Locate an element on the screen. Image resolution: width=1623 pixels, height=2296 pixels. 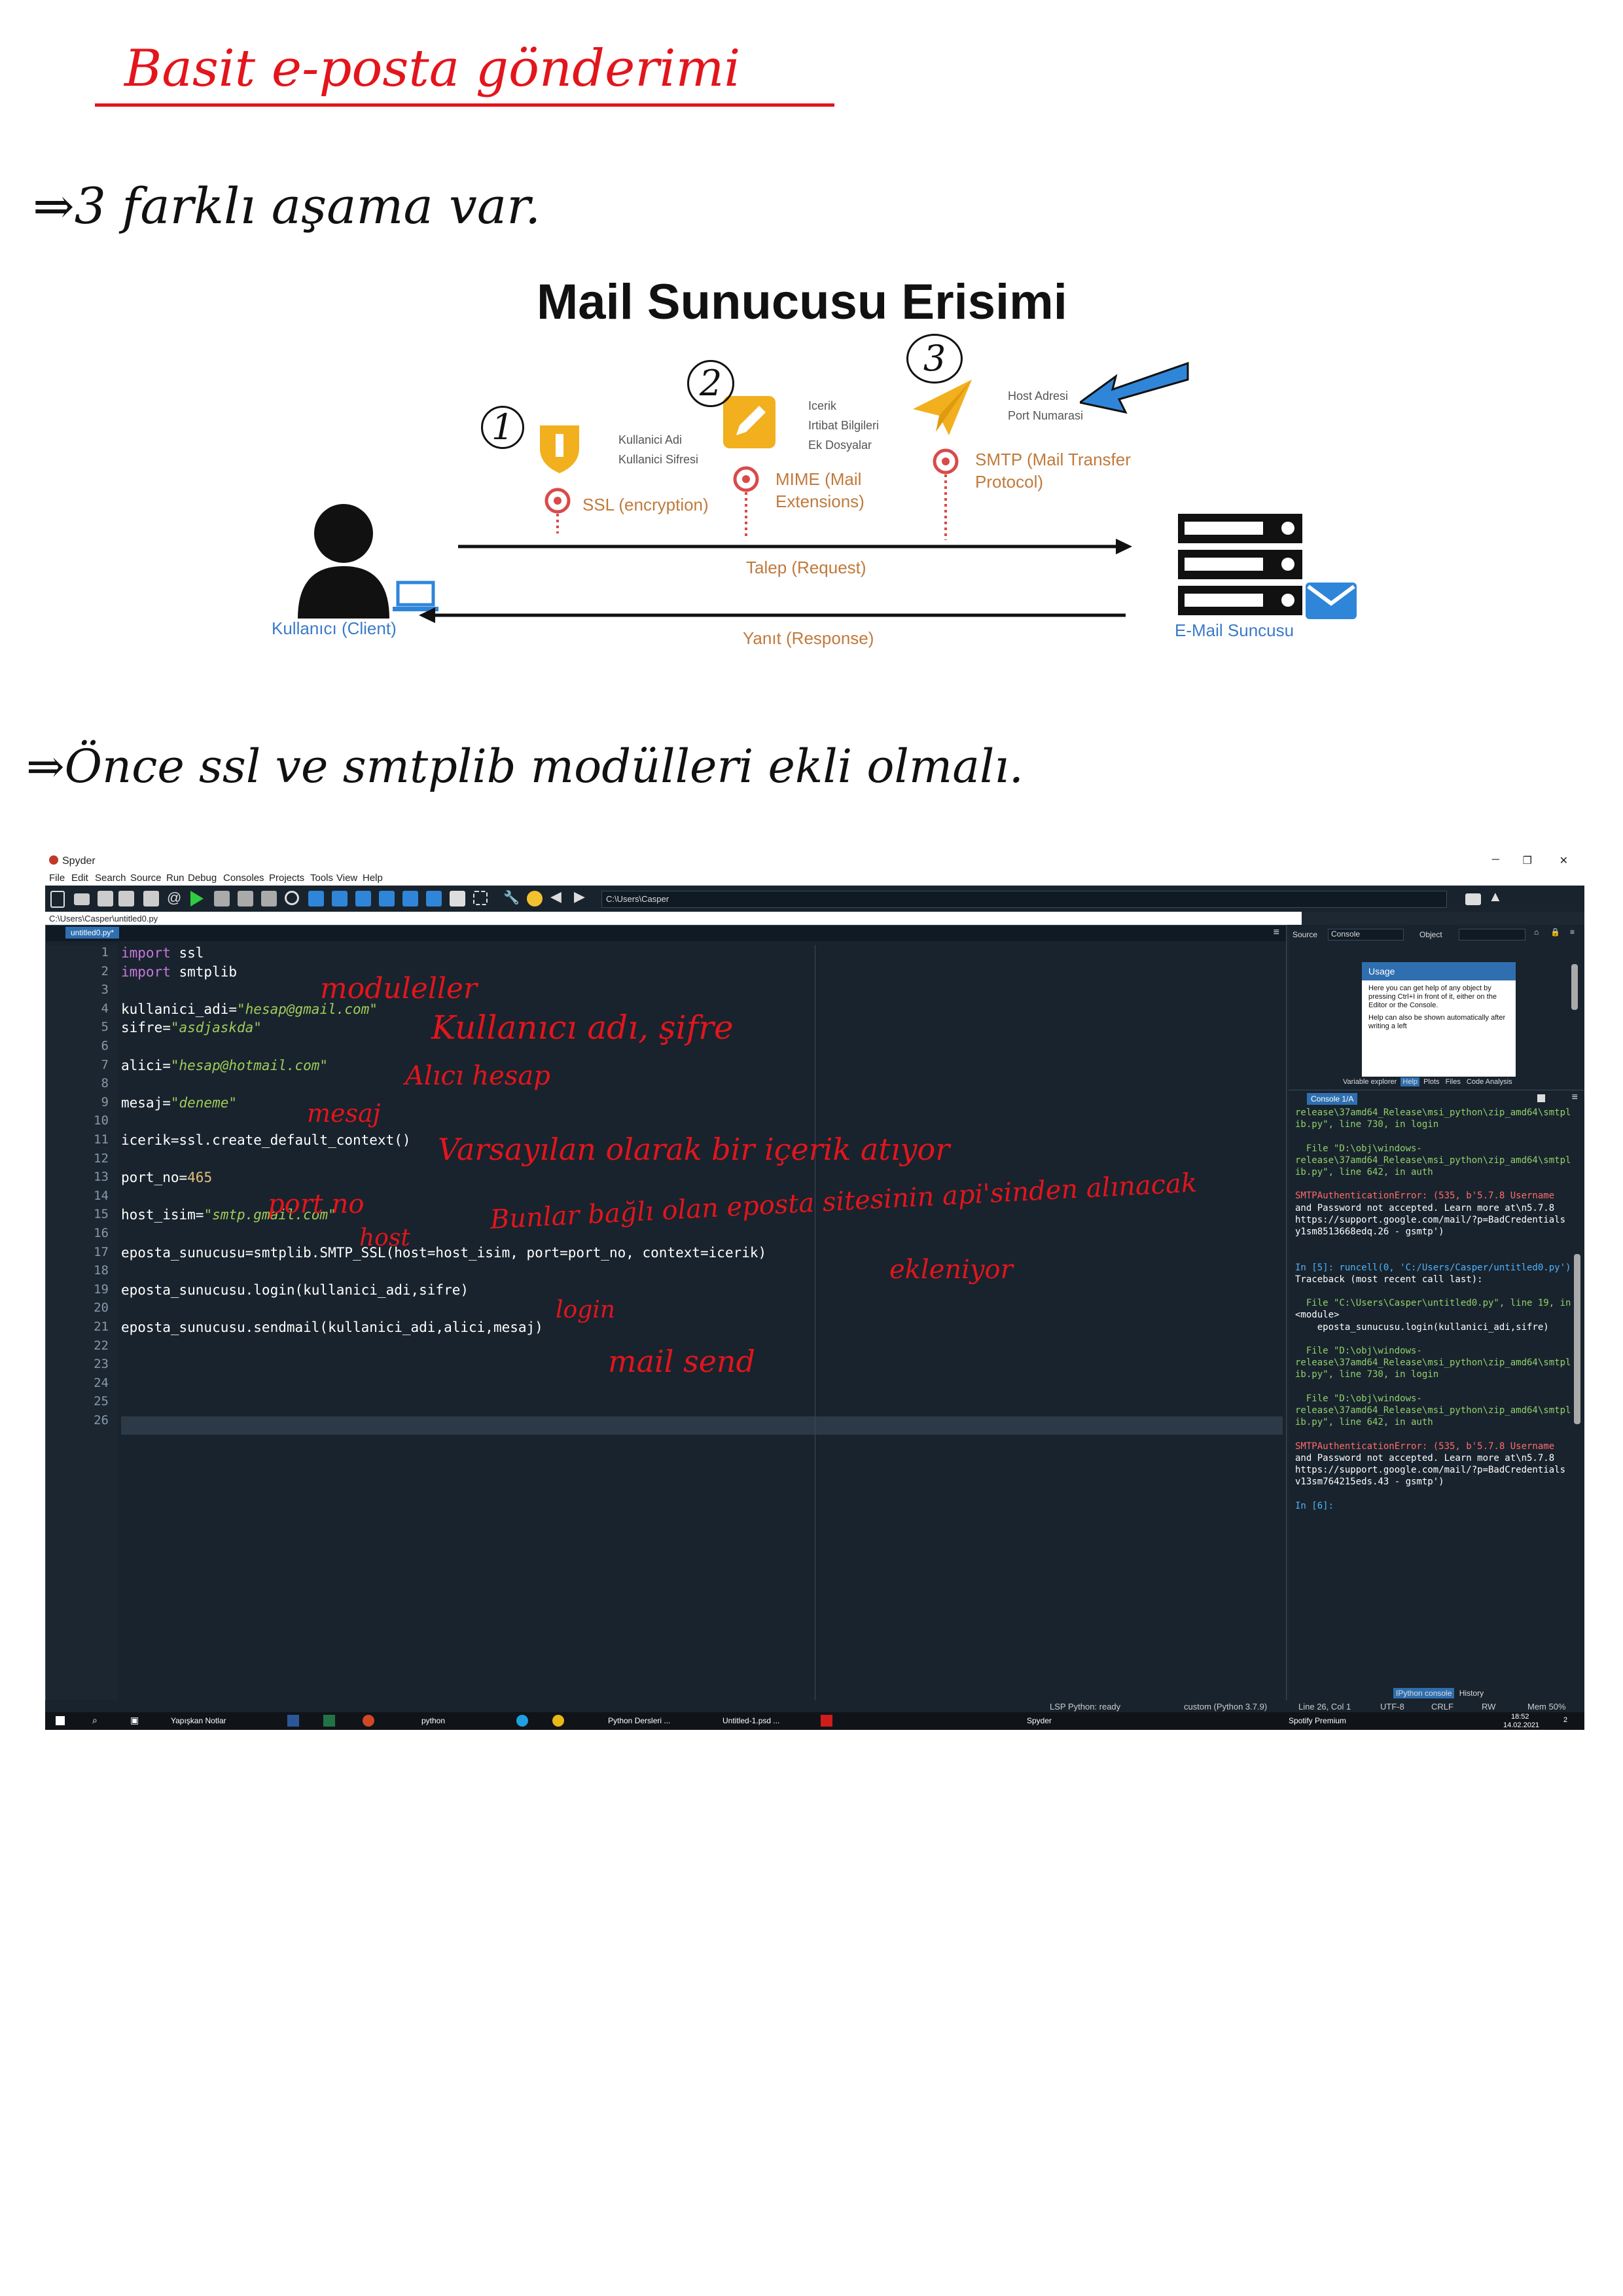
line-number: 18 is located at coordinates (101, 1270).